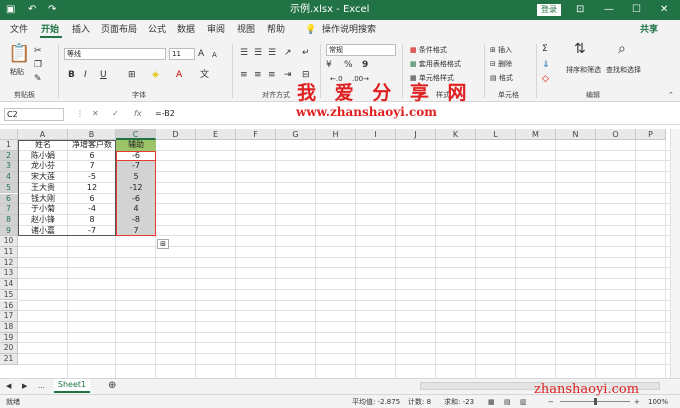 The image size is (680, 408). I want to click on table-cell: -12, so click(136, 188).